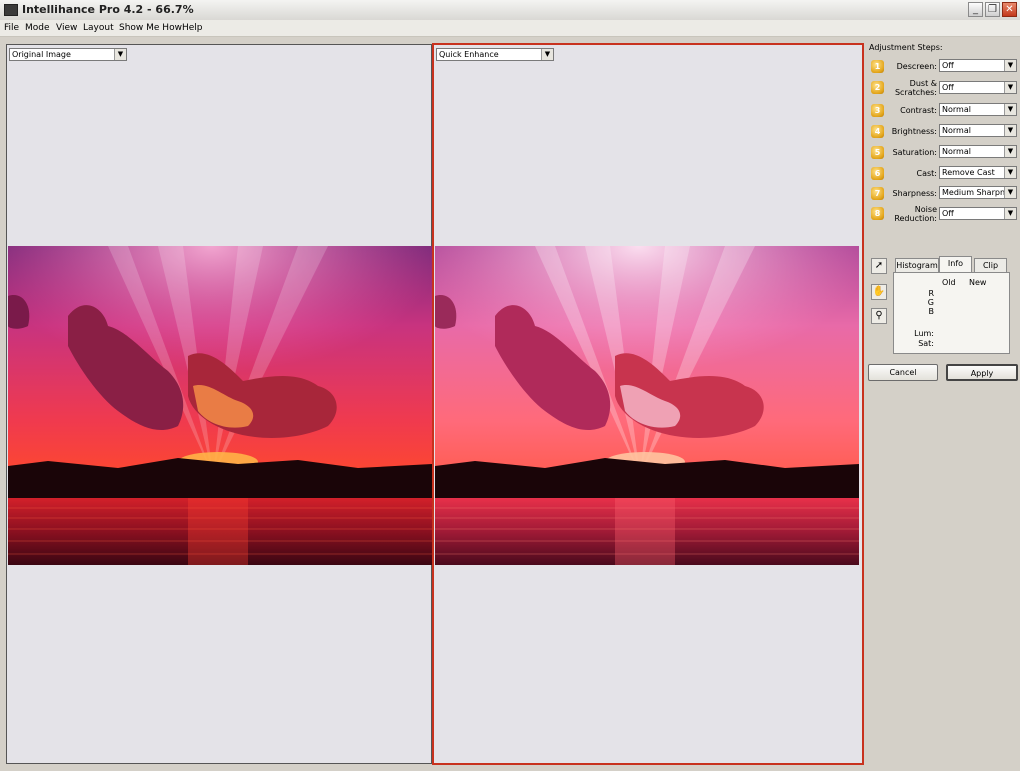 Image resolution: width=1020 pixels, height=771 pixels. I want to click on cancel-button: Cancel, so click(903, 372).